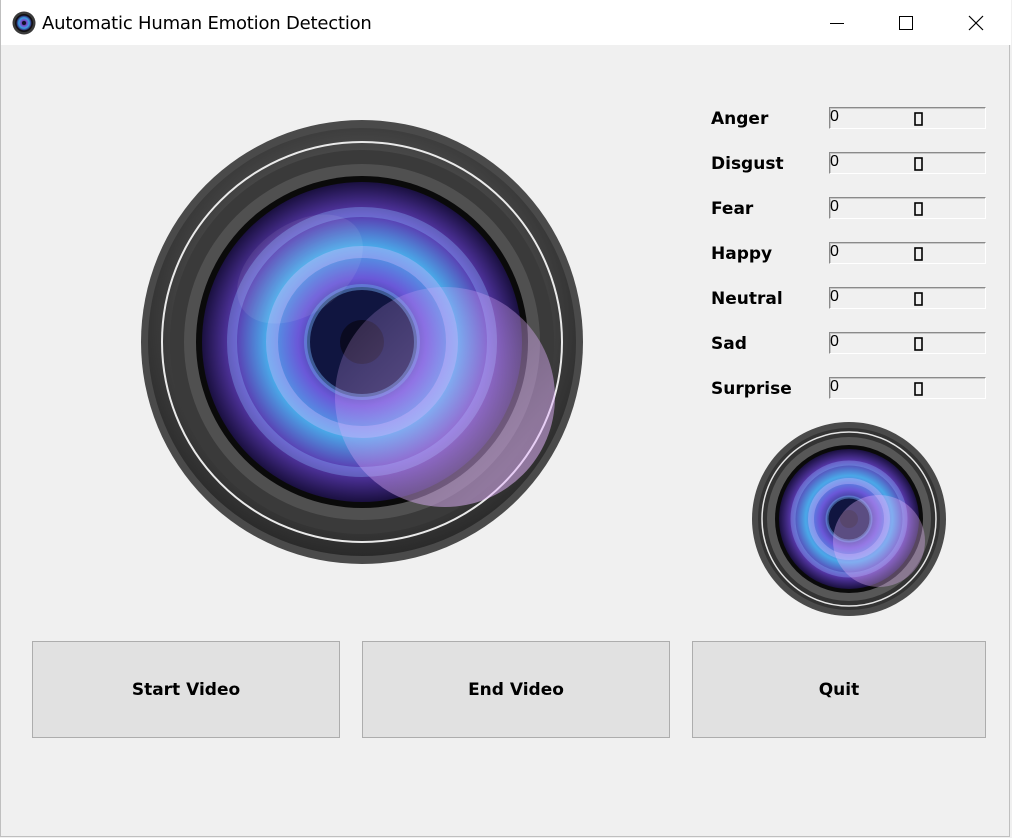 The width and height of the screenshot is (1012, 838). I want to click on emotion-display-camera-lens-icon, so click(849, 519).